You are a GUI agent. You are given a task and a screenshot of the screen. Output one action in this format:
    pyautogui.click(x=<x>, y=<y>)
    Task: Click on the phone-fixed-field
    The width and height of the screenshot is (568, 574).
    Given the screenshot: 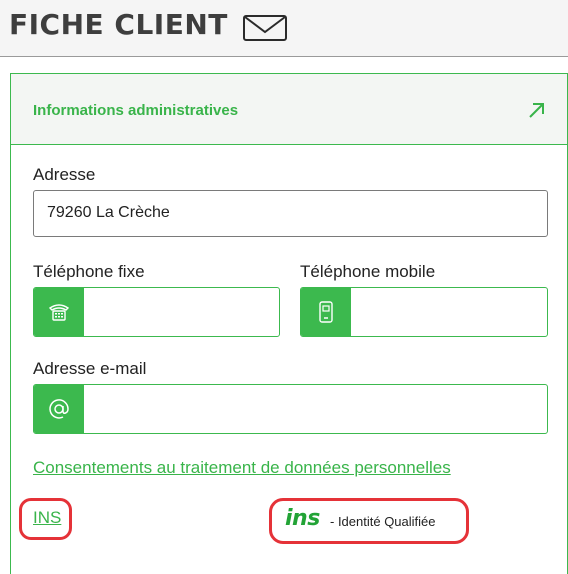 What is the action you would take?
    pyautogui.click(x=156, y=312)
    